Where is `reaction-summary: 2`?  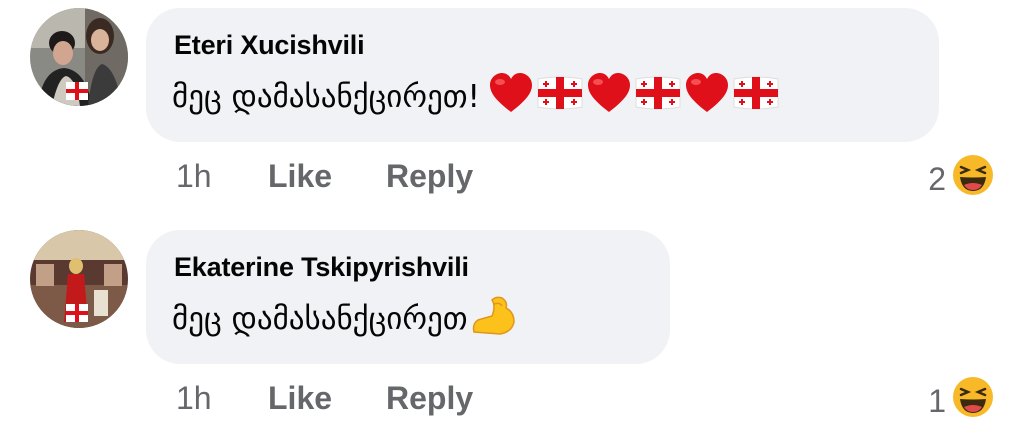
reaction-summary: 2 is located at coordinates (961, 179).